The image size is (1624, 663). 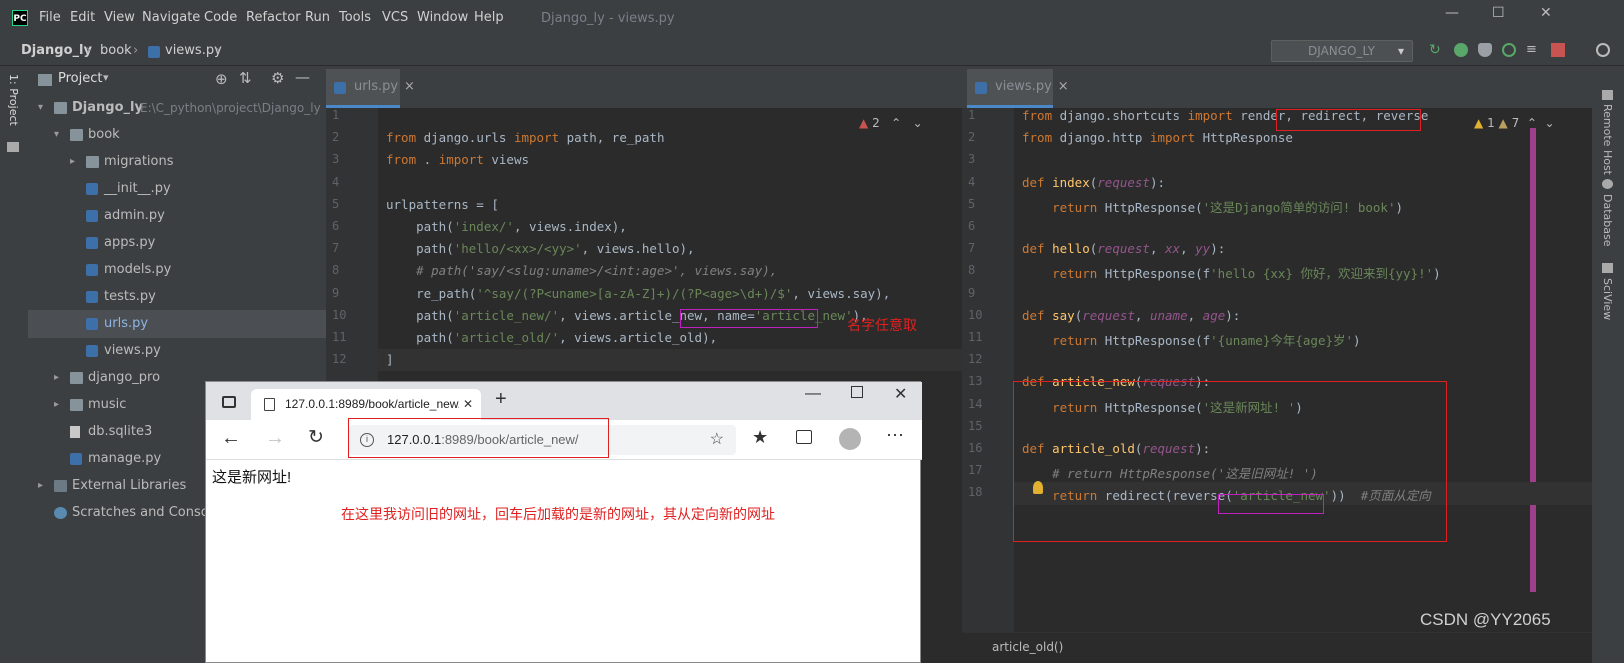 I want to click on menu-edit: Edit, so click(x=82, y=17).